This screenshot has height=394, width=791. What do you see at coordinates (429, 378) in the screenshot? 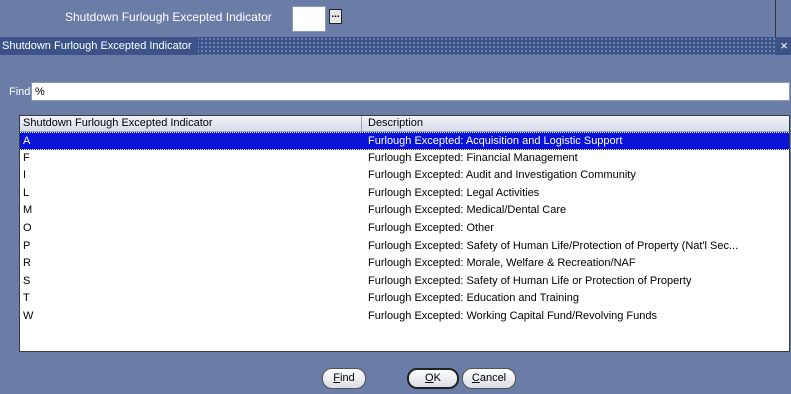
I see `ok-button-mnemonic: O` at bounding box center [429, 378].